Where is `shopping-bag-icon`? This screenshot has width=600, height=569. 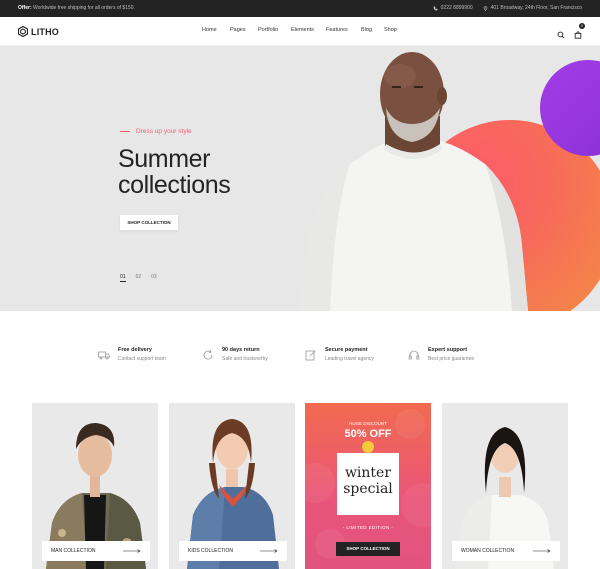
shopping-bag-icon is located at coordinates (578, 35).